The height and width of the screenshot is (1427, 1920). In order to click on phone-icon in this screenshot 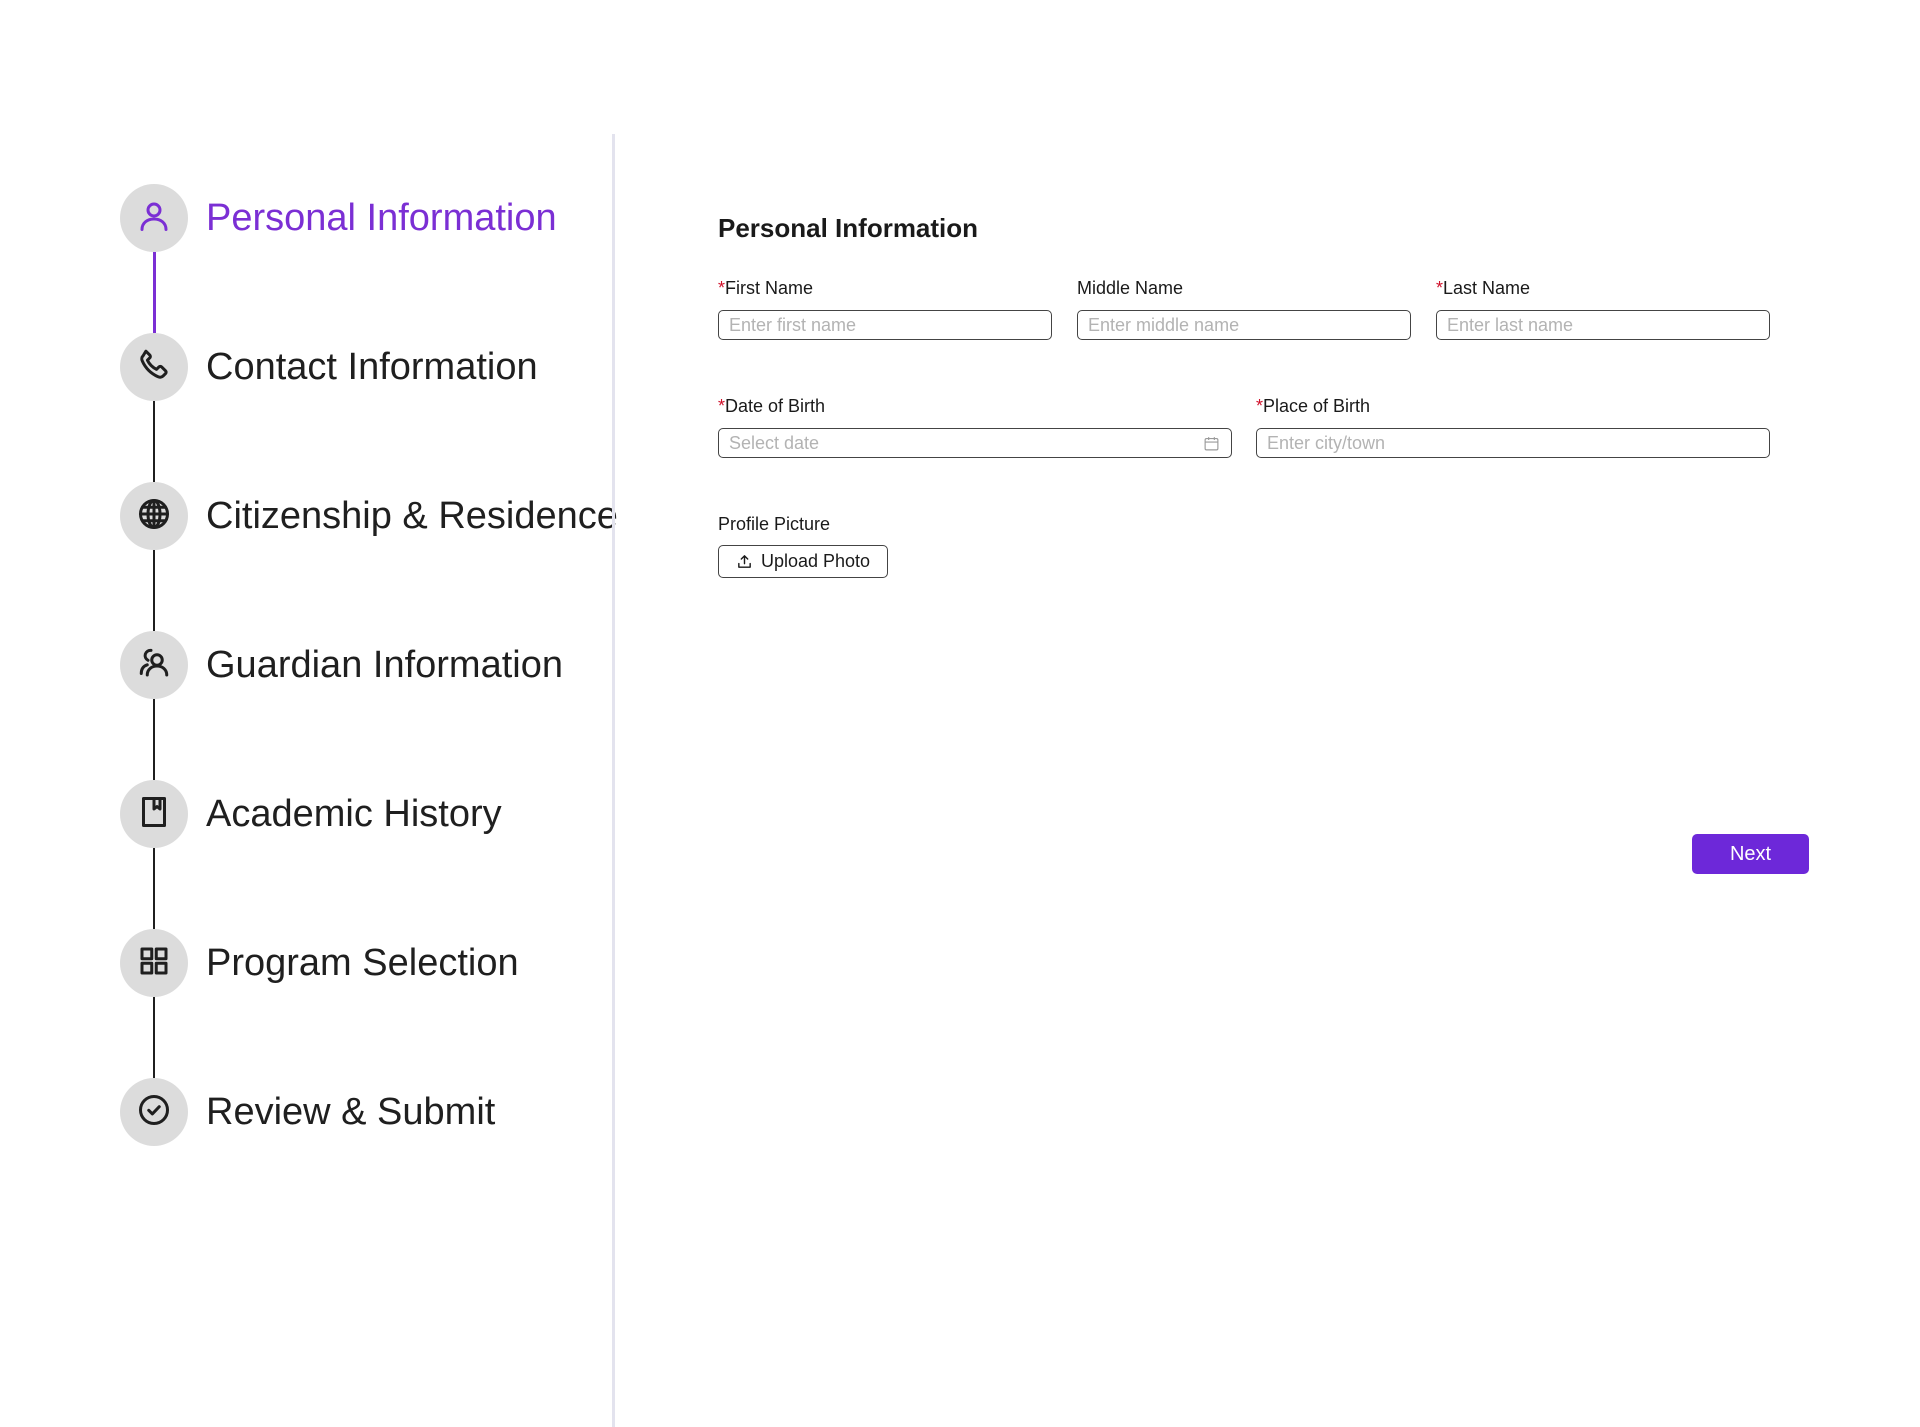, I will do `click(154, 367)`.